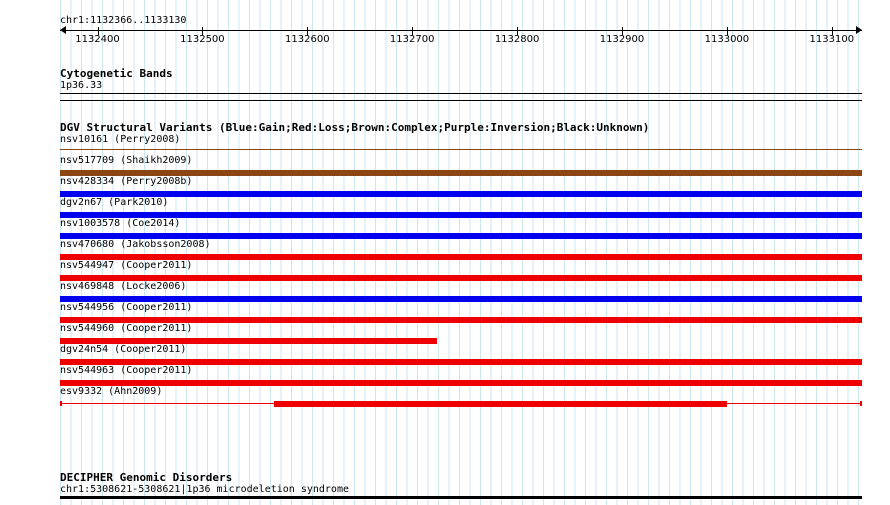 The image size is (890, 505). I want to click on ruler-tick-label: 1132900, so click(622, 39).